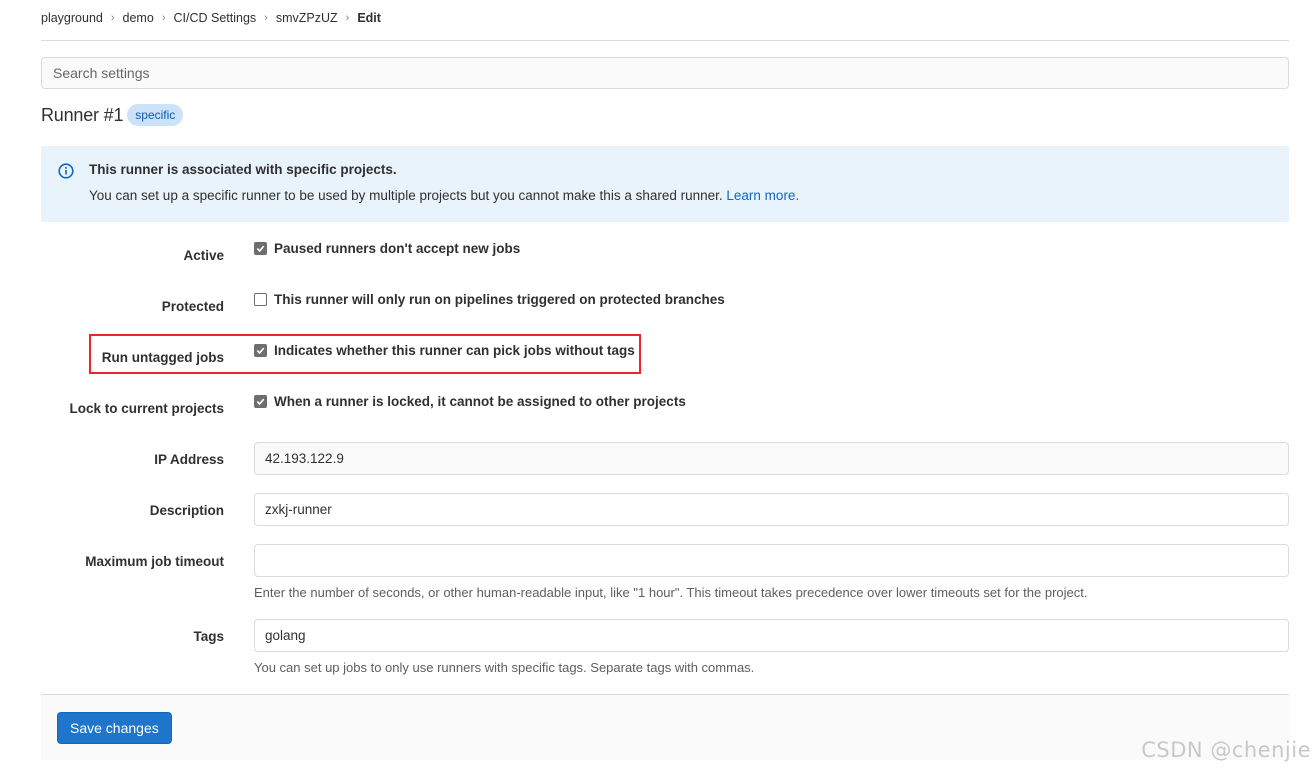  What do you see at coordinates (138, 18) in the screenshot?
I see `breadcrumb-item-demo: demo` at bounding box center [138, 18].